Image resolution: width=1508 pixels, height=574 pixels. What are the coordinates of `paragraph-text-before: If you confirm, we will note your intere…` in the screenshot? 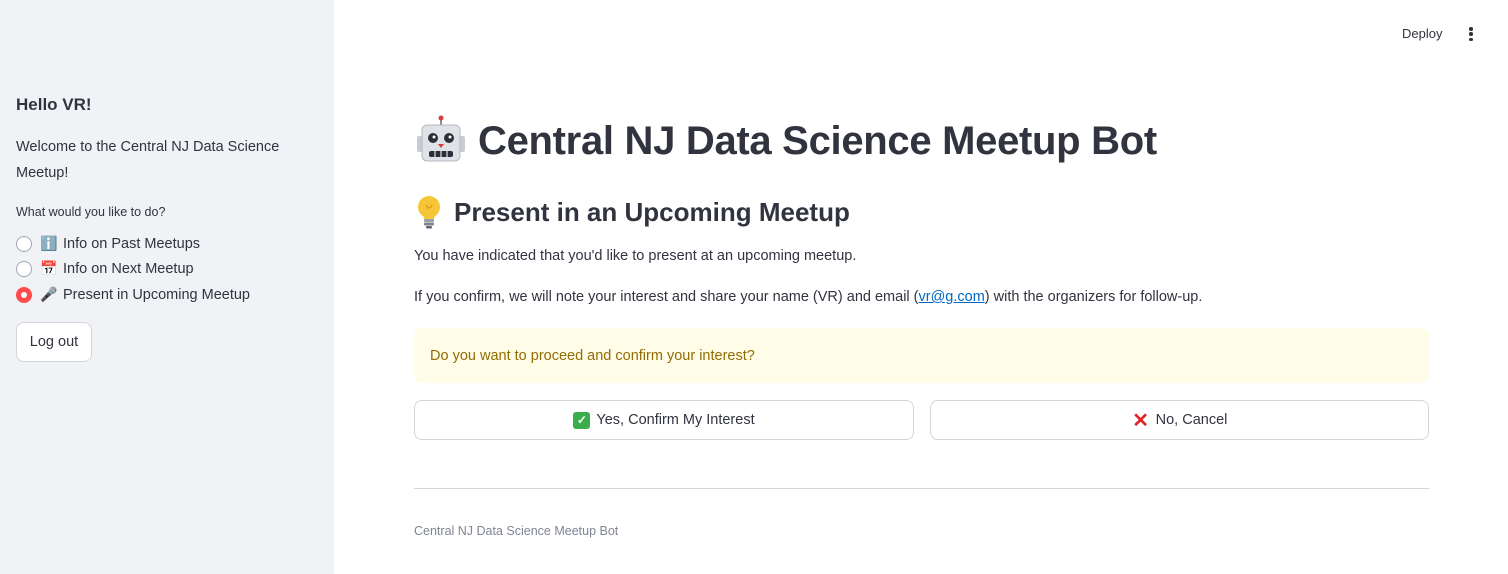 It's located at (666, 297).